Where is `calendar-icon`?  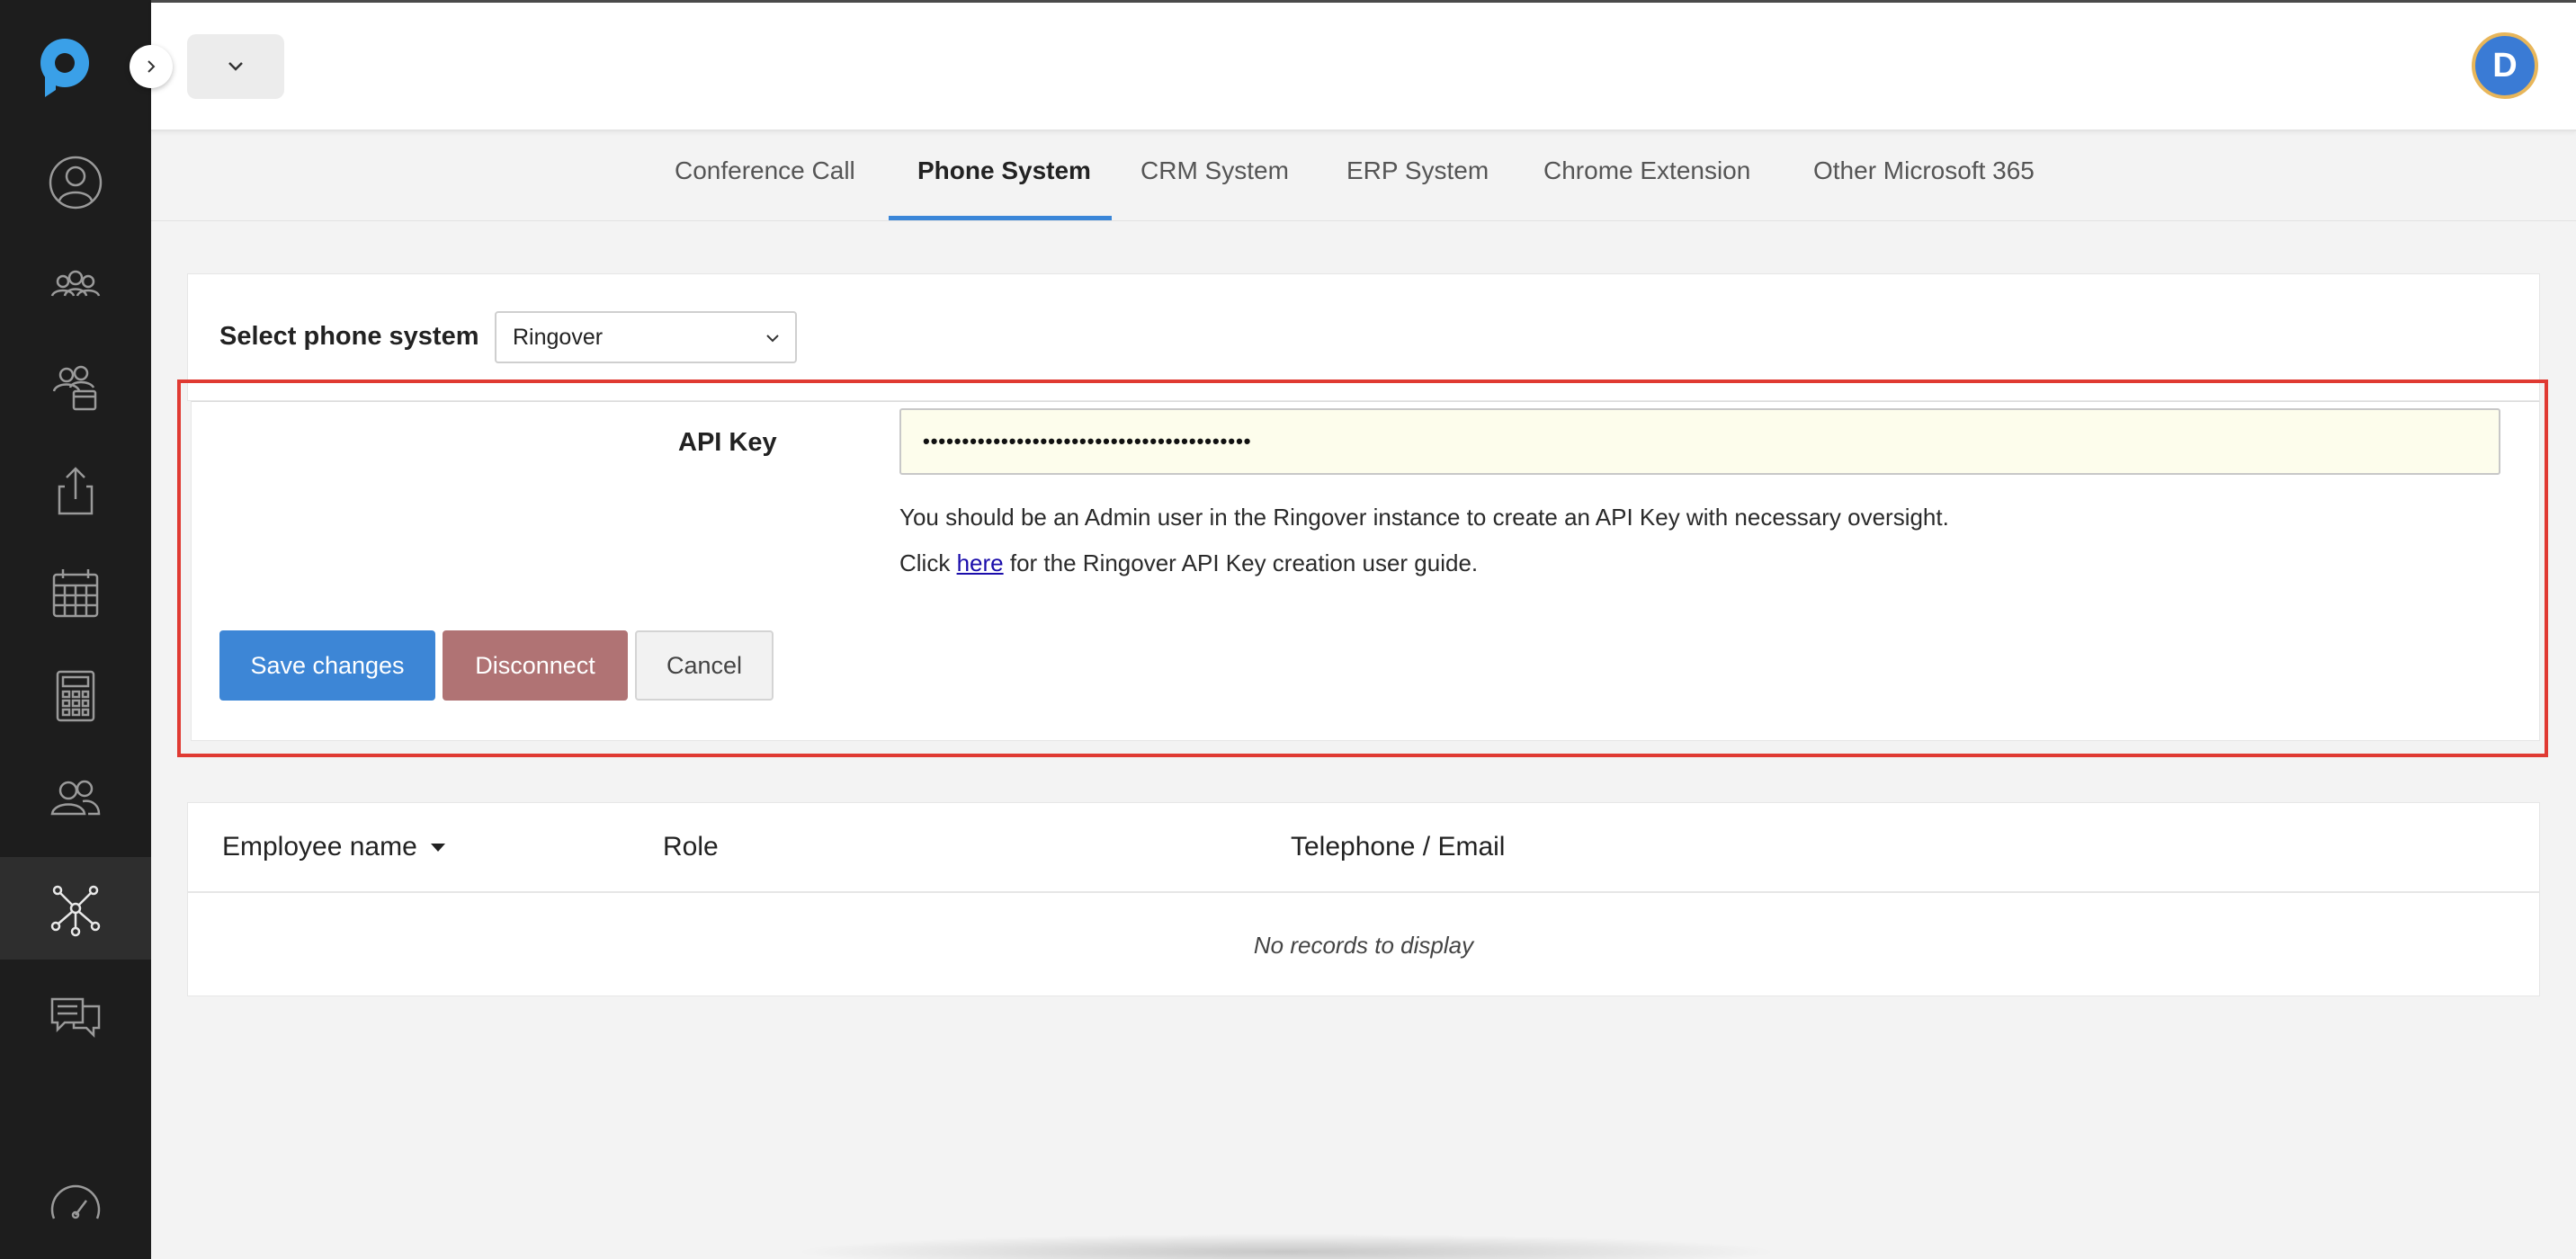
calendar-icon is located at coordinates (75, 593).